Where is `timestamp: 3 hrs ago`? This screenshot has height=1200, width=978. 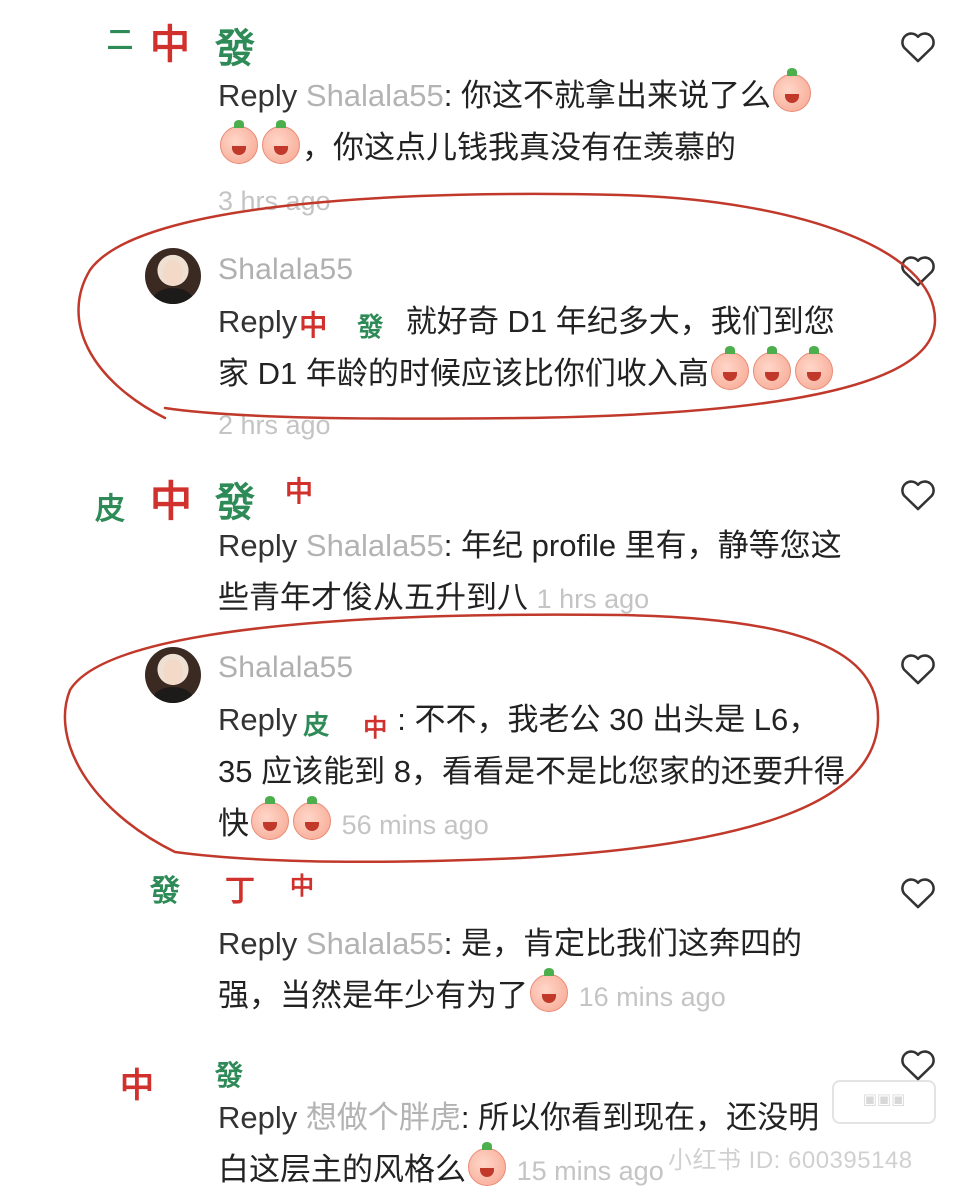
timestamp: 3 hrs ago is located at coordinates (274, 201).